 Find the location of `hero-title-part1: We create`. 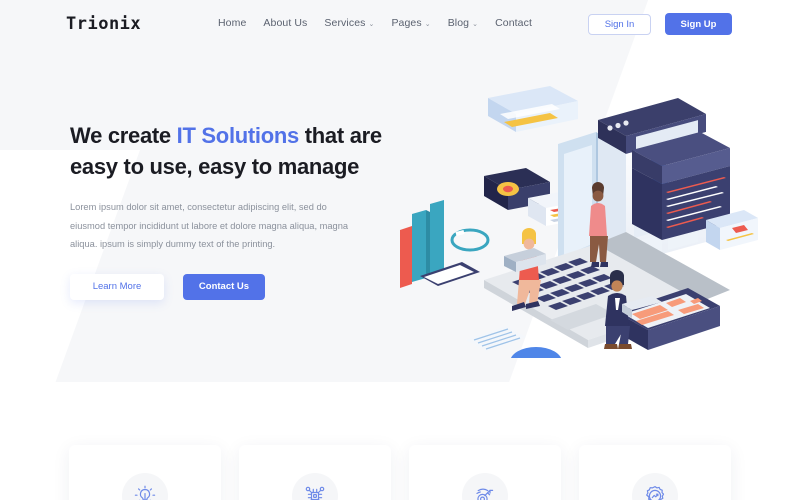

hero-title-part1: We create is located at coordinates (123, 135).